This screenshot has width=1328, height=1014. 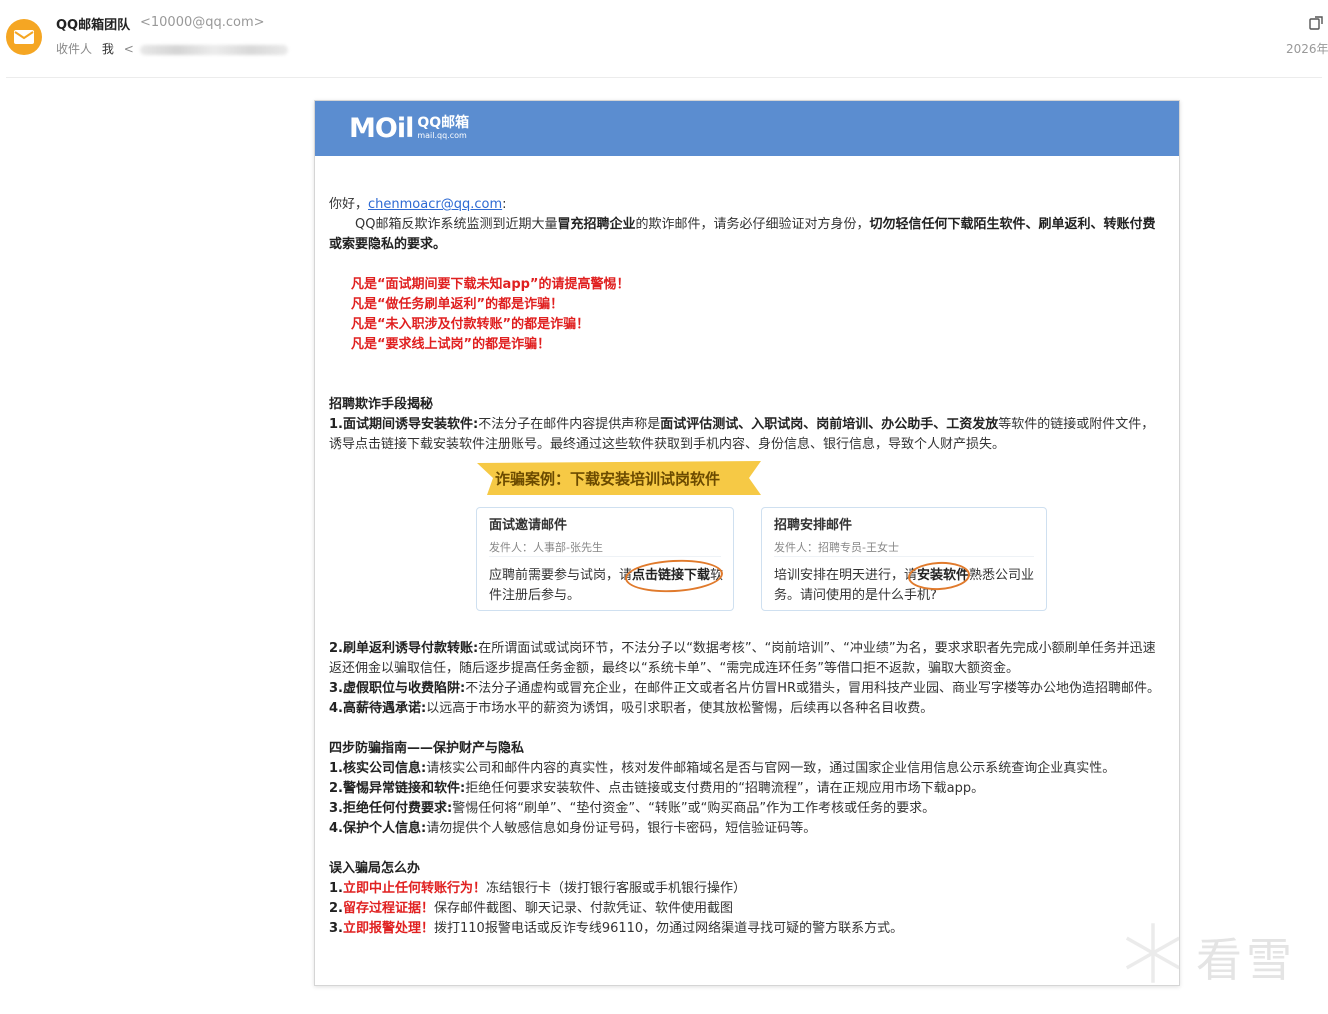 What do you see at coordinates (664, 77) in the screenshot?
I see `header-divider` at bounding box center [664, 77].